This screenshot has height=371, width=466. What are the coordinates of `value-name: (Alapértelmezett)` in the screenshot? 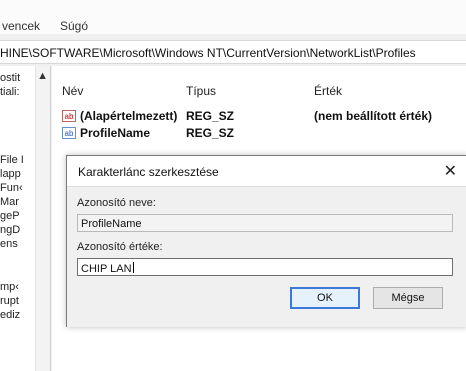 It's located at (129, 116).